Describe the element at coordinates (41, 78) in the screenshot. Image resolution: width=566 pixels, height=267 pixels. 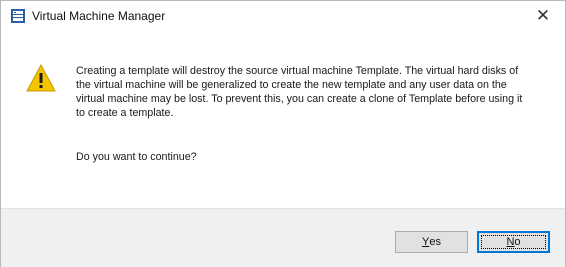
I see `warning-icon` at that location.